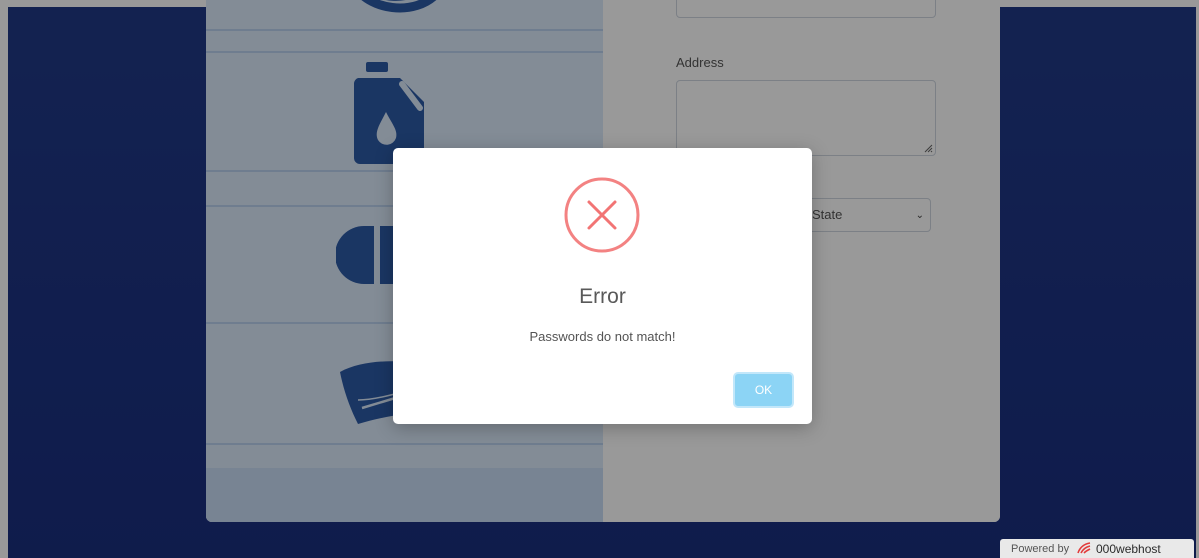  I want to click on brand-name: 000webhost, so click(1128, 549).